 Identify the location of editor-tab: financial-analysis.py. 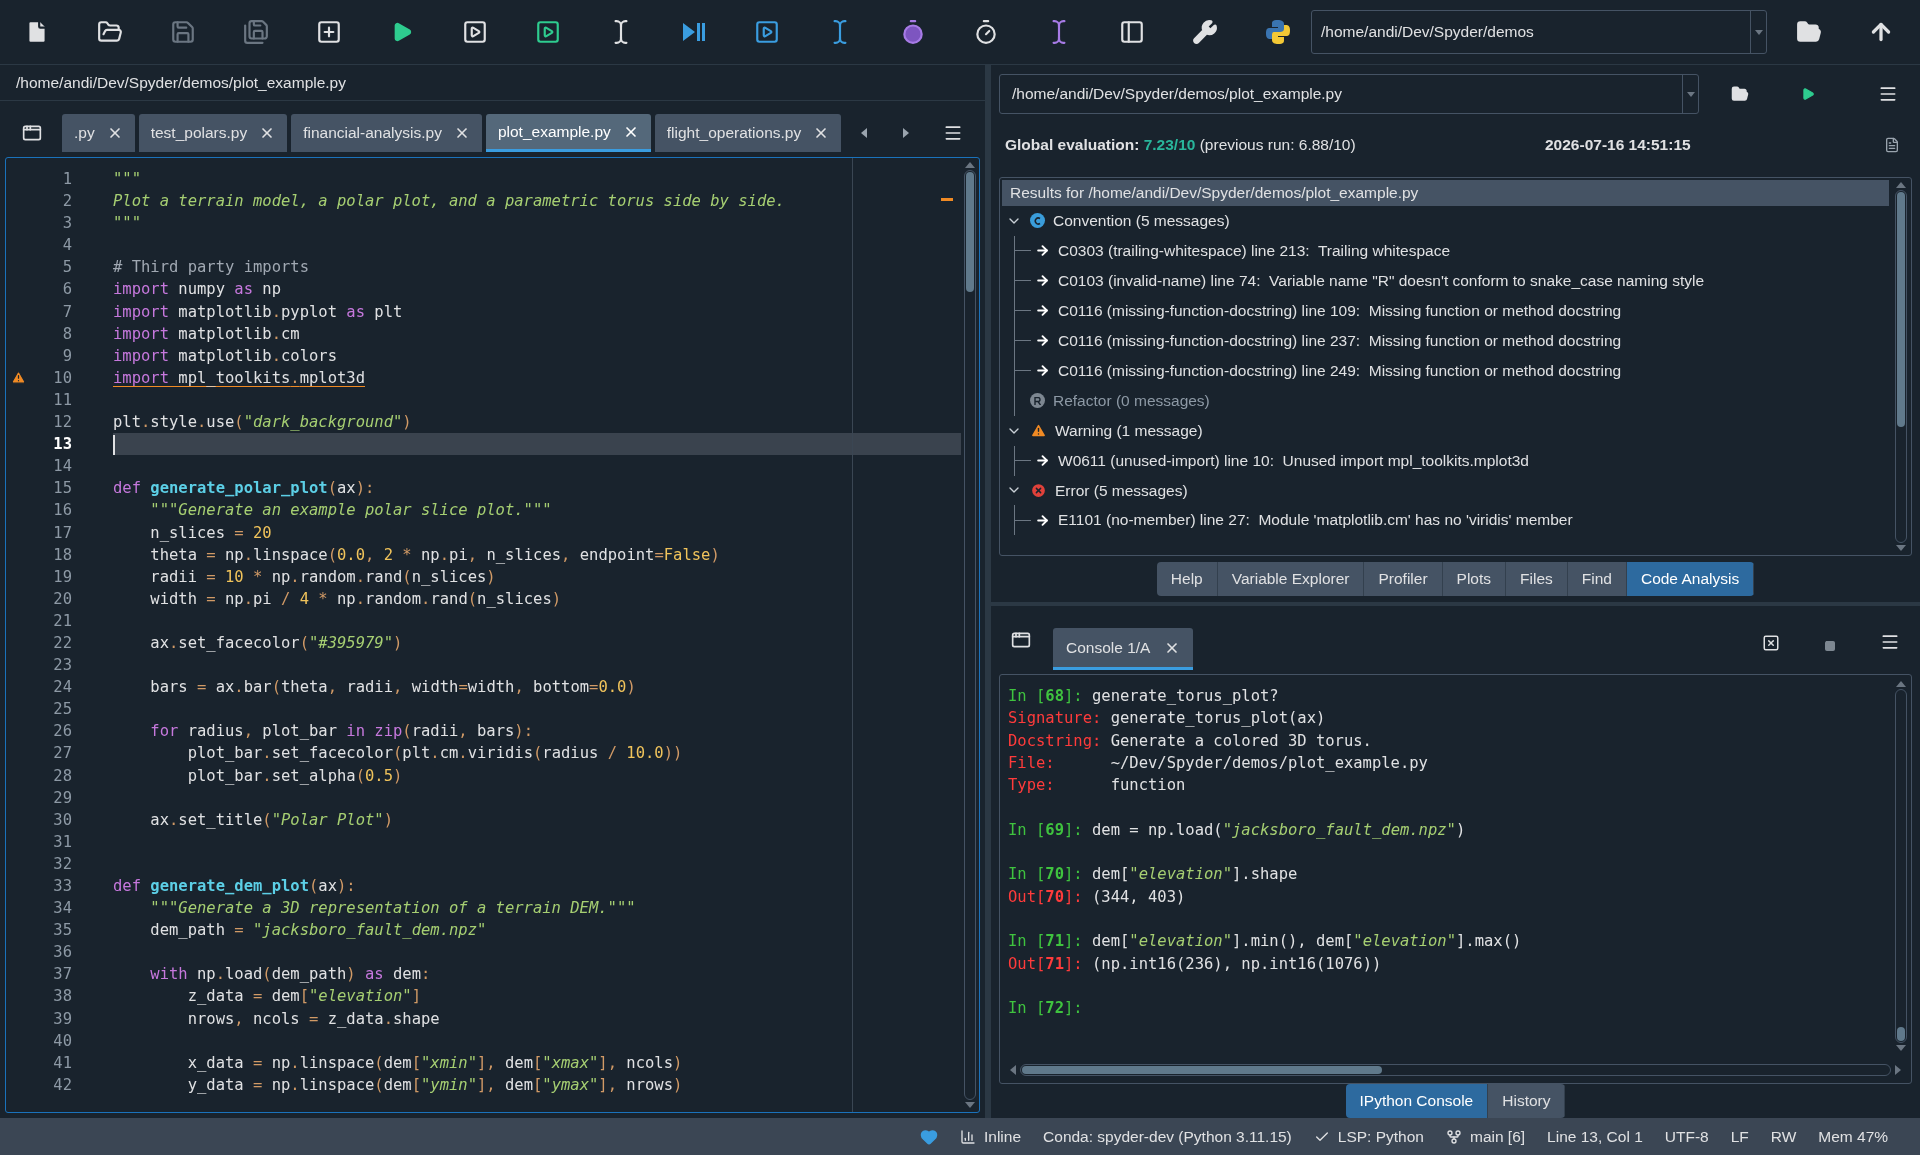
(386, 133).